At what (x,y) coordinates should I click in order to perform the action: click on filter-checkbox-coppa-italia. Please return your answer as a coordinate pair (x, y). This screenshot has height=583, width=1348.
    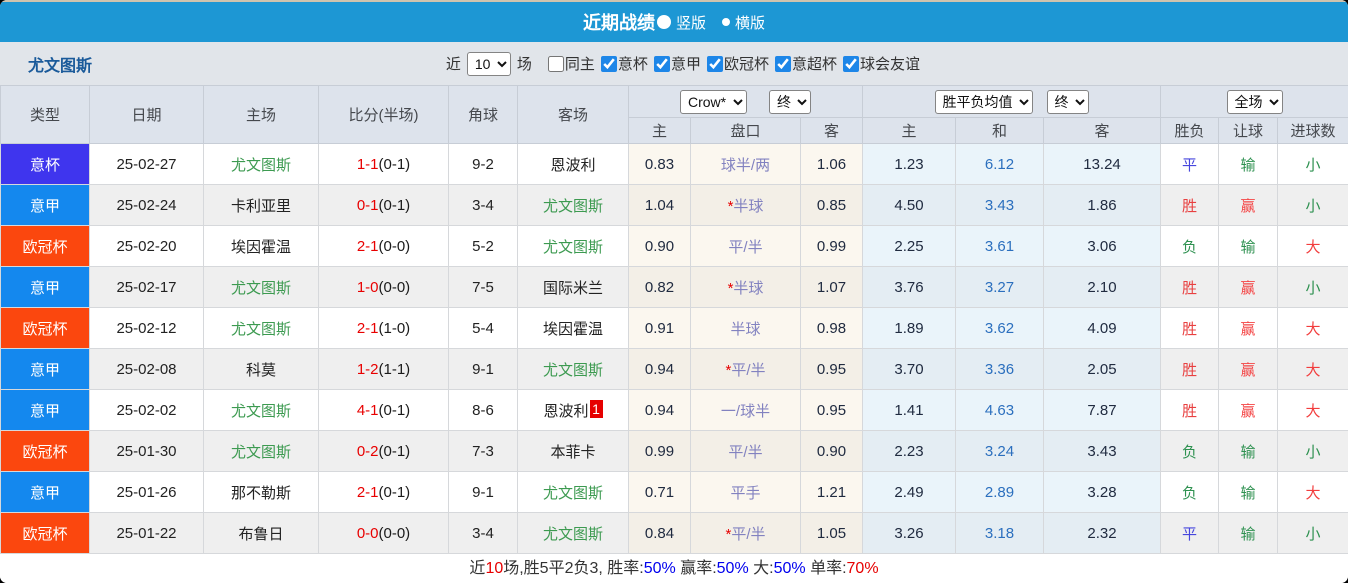
    Looking at the image, I should click on (608, 63).